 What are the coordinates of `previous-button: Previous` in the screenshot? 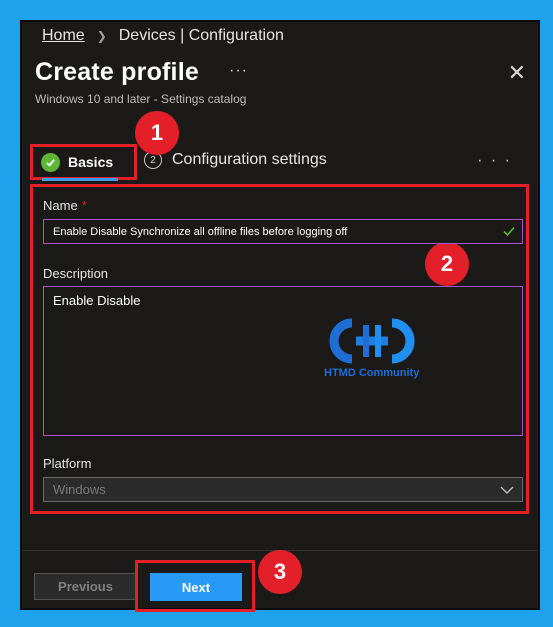 It's located at (85, 586).